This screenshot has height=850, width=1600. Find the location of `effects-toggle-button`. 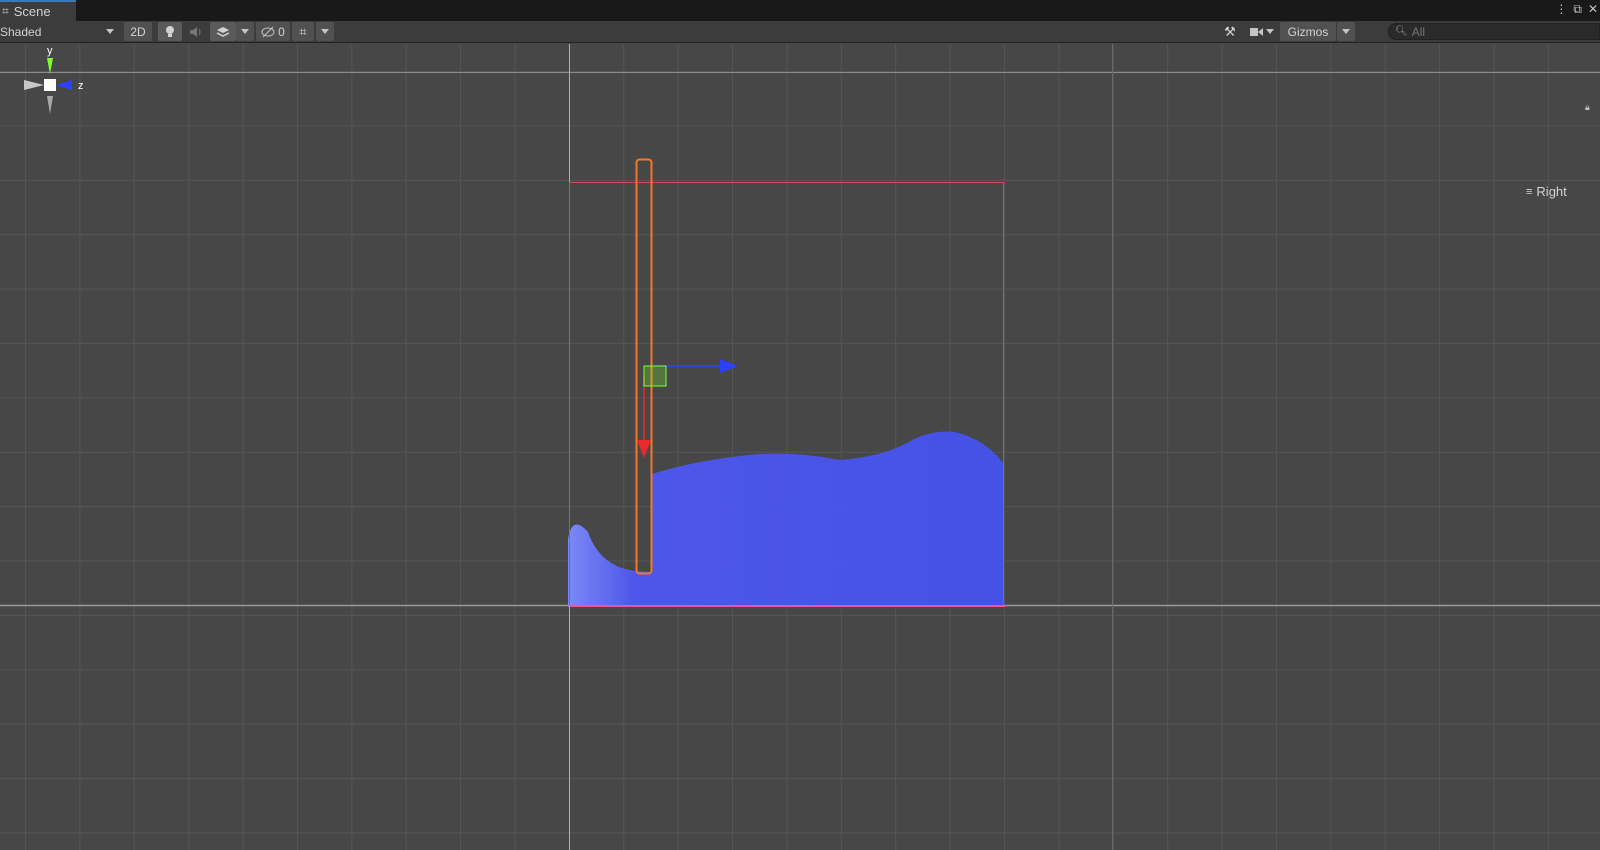

effects-toggle-button is located at coordinates (223, 31).